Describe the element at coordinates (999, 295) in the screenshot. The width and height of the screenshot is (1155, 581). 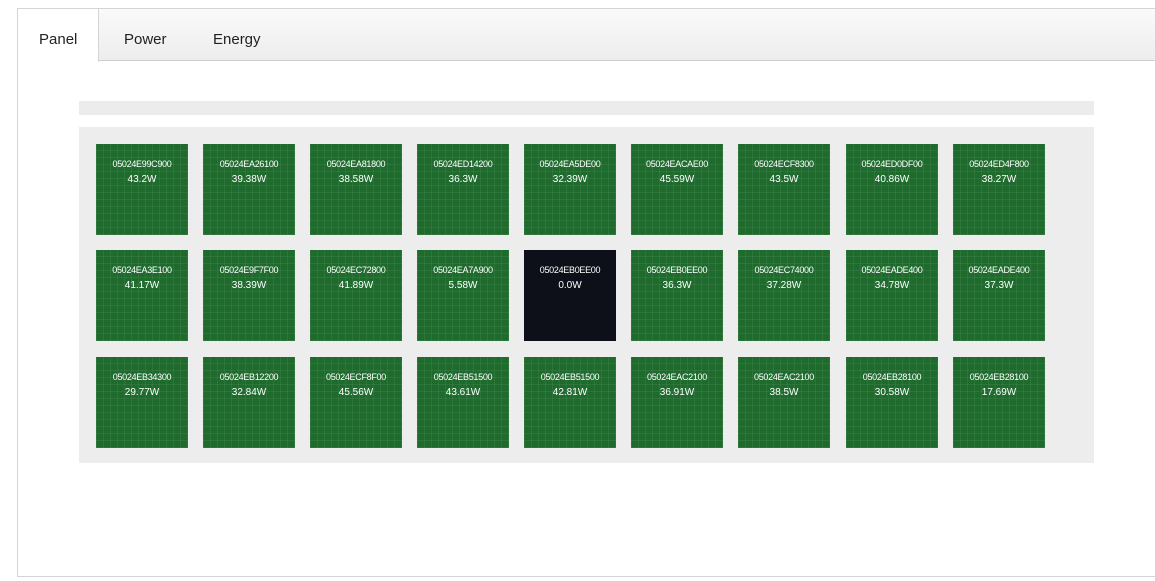
I see `panel-tile: 05024EADE400 37.3W` at that location.